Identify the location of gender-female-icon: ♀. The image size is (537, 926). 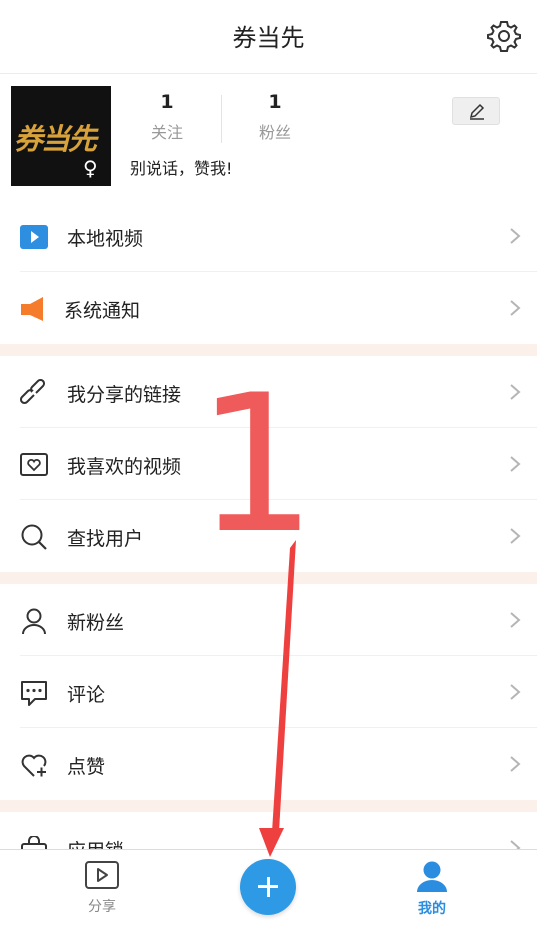
(90, 168).